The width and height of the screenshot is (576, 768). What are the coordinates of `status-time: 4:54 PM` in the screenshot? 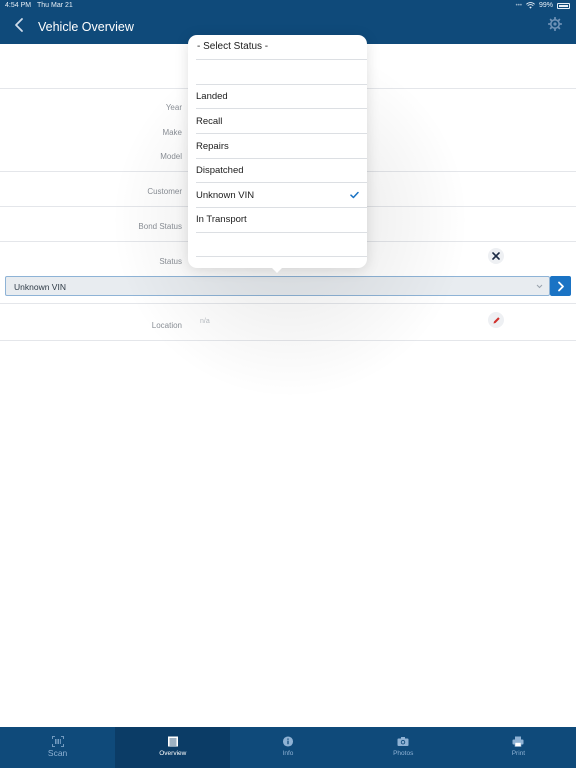 It's located at (18, 5).